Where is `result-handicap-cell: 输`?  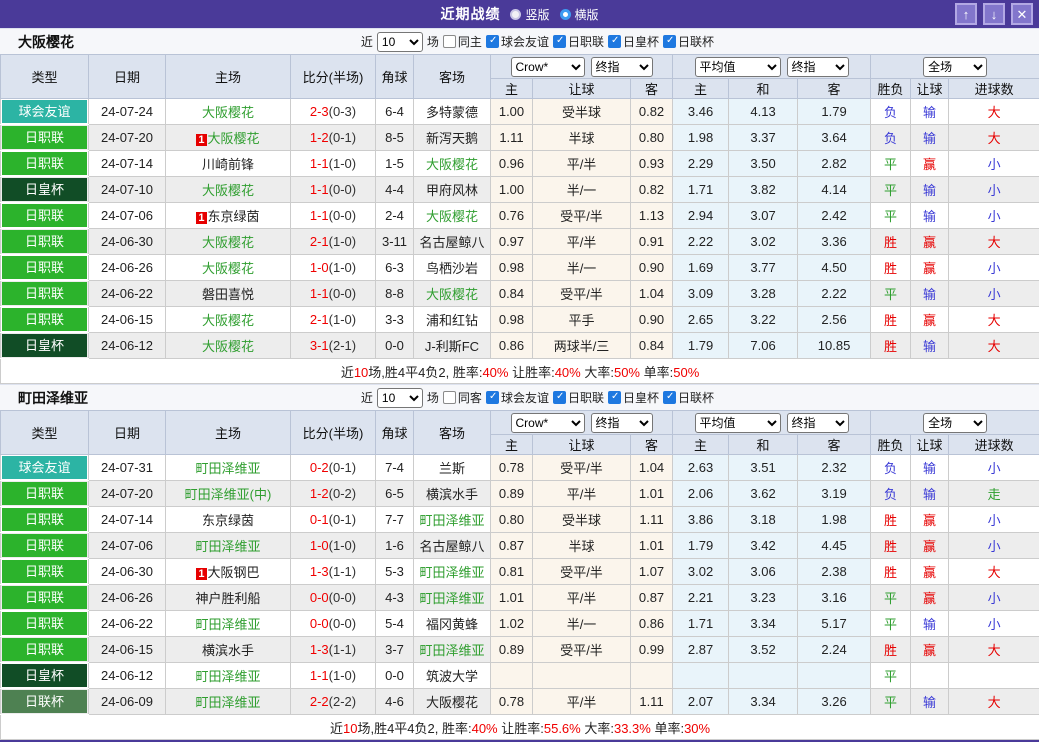
result-handicap-cell: 输 is located at coordinates (930, 468).